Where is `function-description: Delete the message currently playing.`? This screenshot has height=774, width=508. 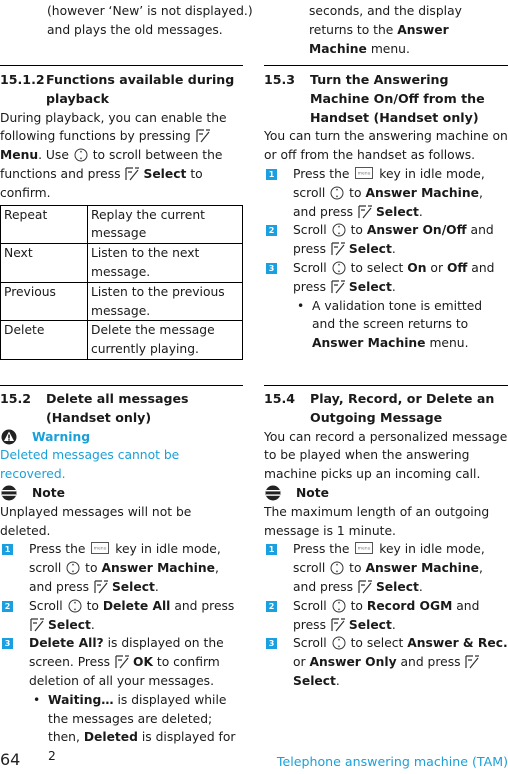
function-description: Delete the message currently playing. is located at coordinates (165, 340).